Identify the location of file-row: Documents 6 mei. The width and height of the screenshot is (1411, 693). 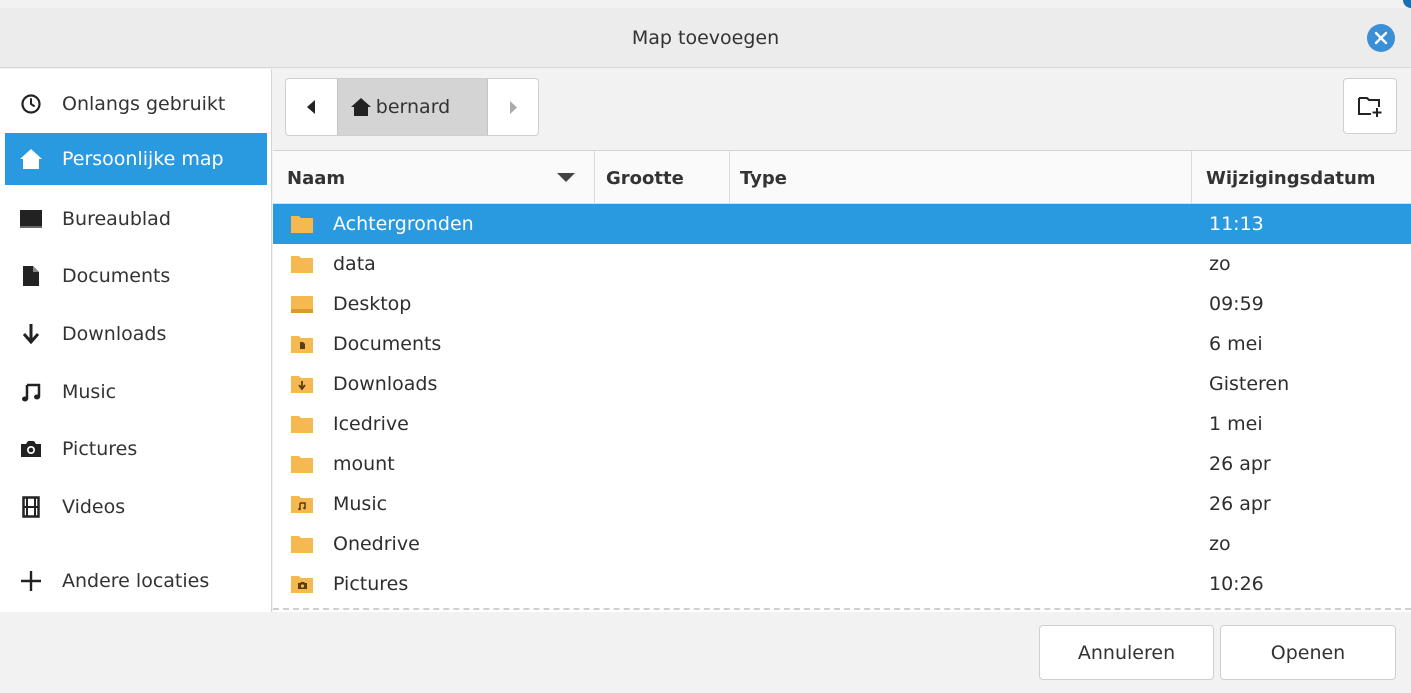
(842, 344).